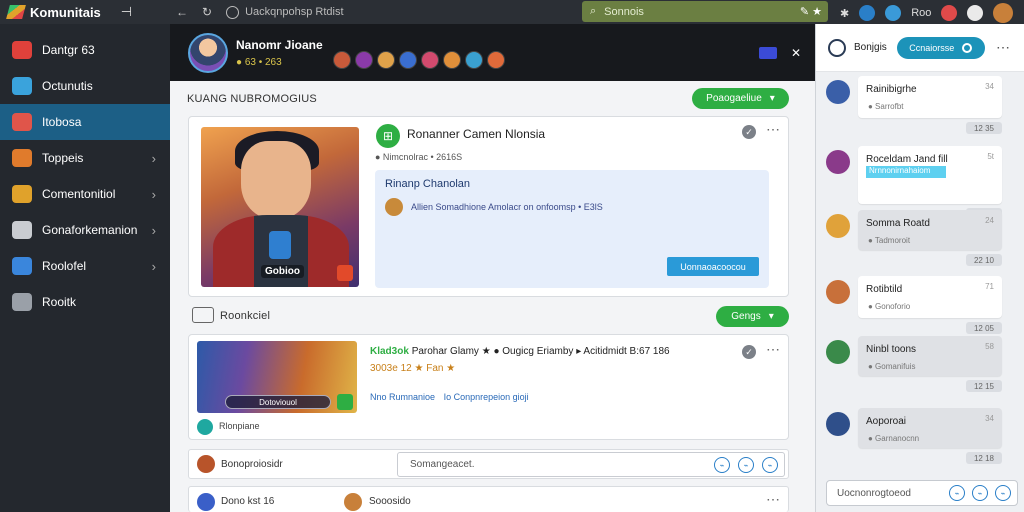 This screenshot has height=512, width=1024. What do you see at coordinates (85, 302) in the screenshot?
I see `sidebar-item: Rooitk` at bounding box center [85, 302].